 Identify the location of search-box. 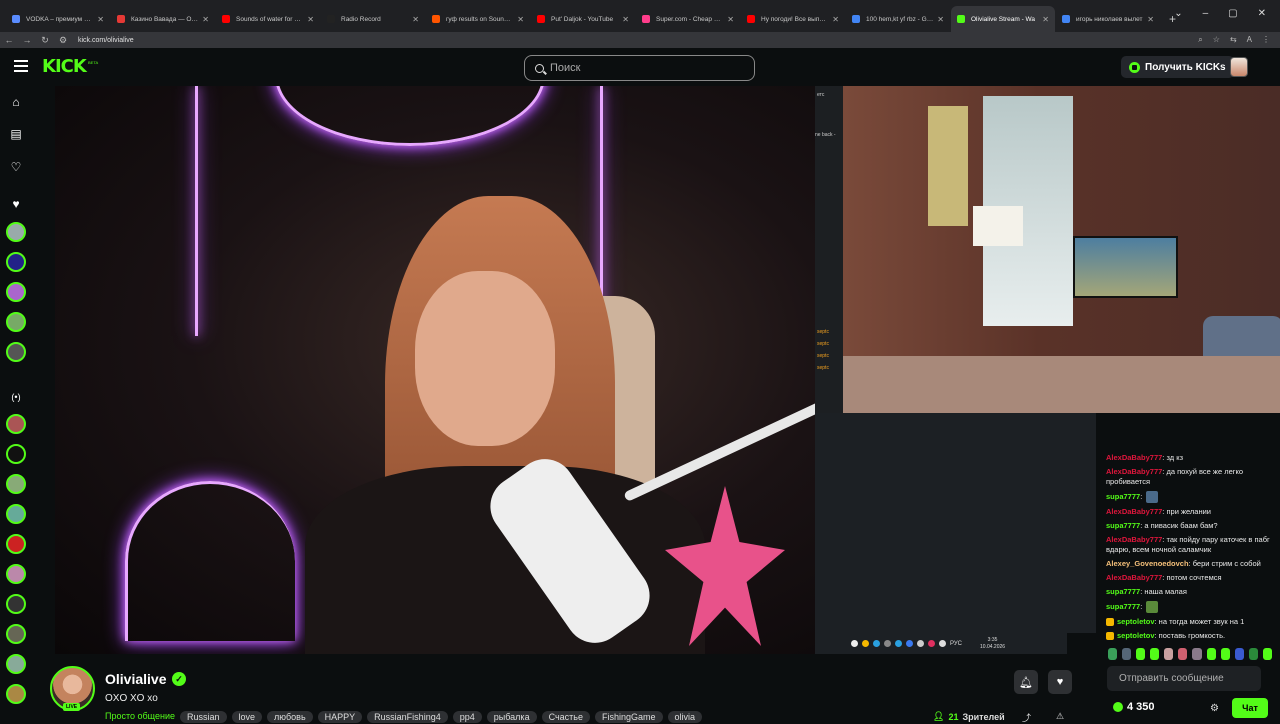
(639, 68).